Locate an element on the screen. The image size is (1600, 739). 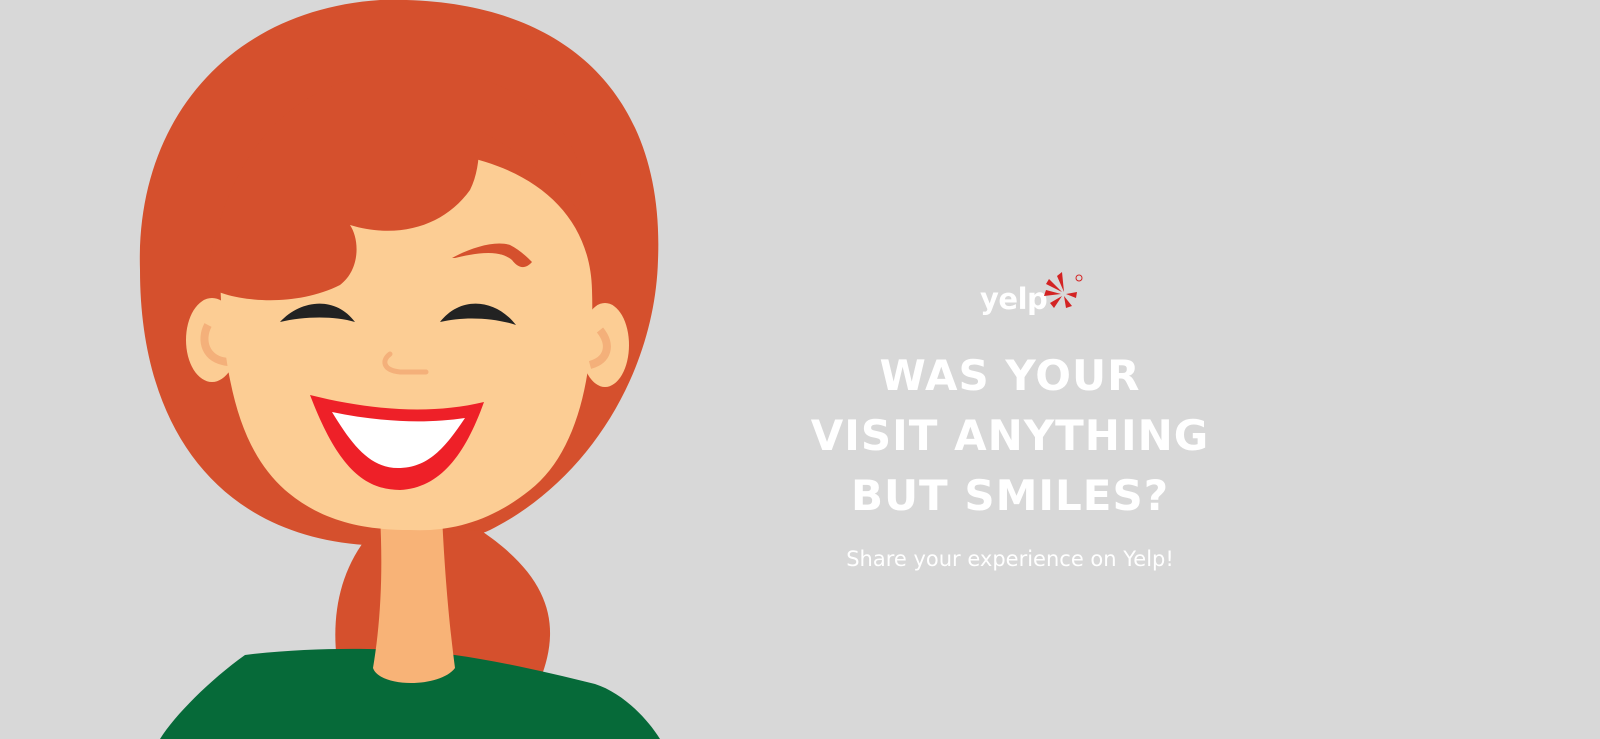
yelp-logo: yelp is located at coordinates (1035, 301).